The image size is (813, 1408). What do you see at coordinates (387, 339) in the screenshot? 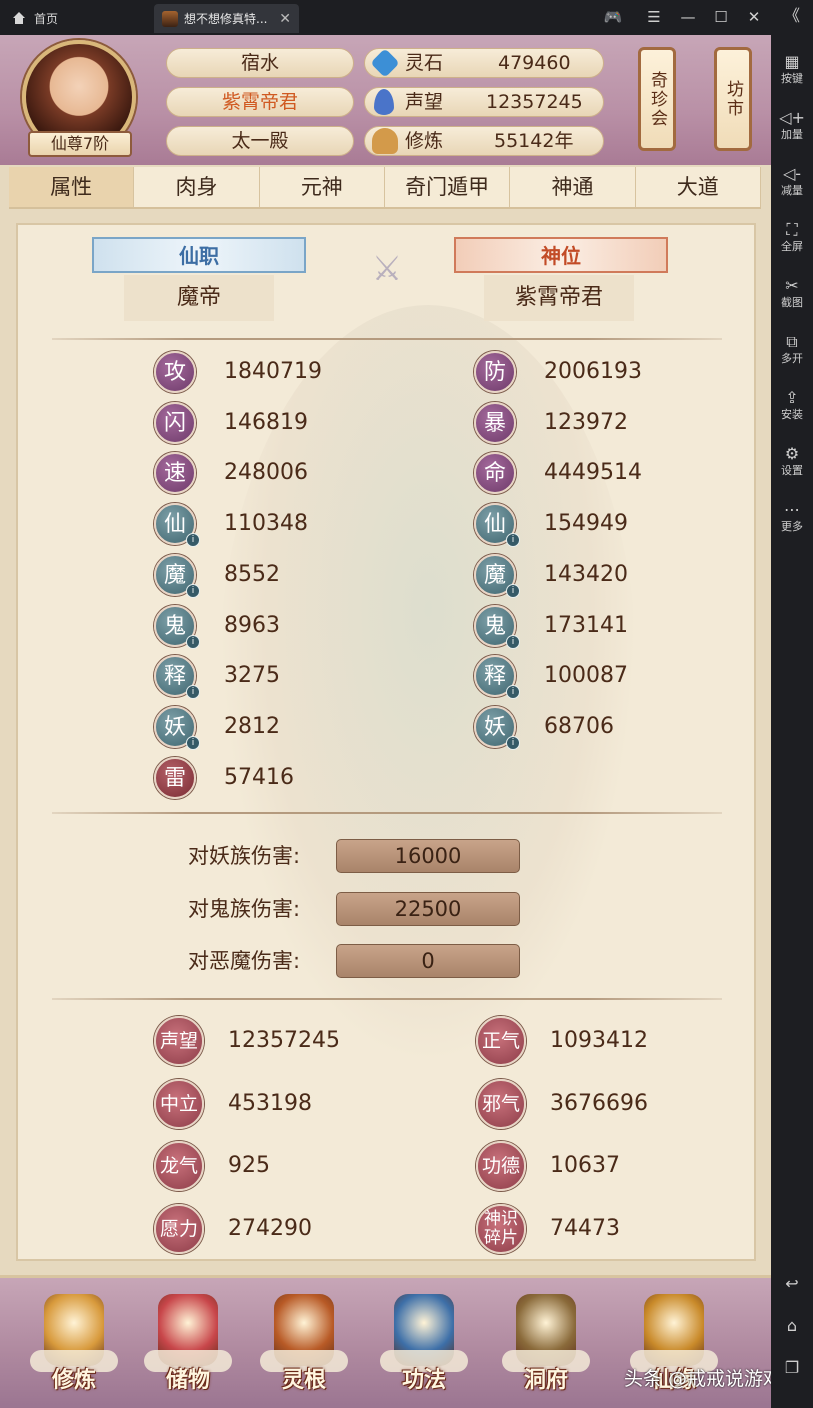
I see `section-divider` at bounding box center [387, 339].